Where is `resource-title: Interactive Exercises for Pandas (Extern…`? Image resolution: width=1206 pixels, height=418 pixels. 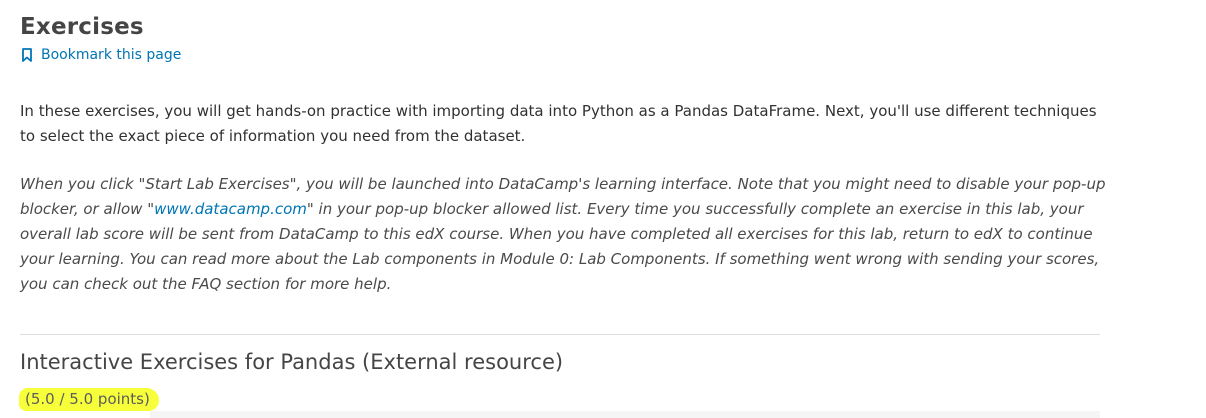
resource-title: Interactive Exercises for Pandas (Extern… is located at coordinates (292, 362).